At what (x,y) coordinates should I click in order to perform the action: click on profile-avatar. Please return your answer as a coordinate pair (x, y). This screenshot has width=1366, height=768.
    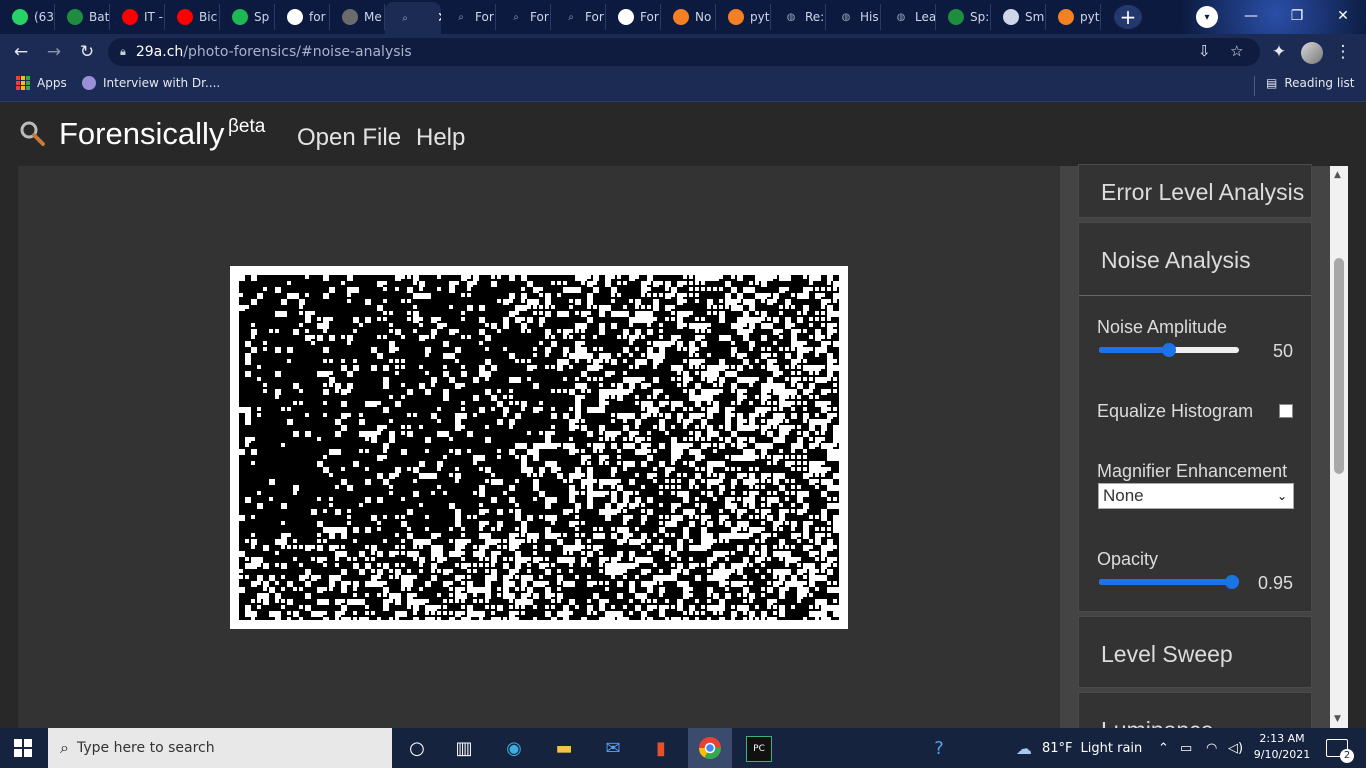
    Looking at the image, I should click on (1312, 53).